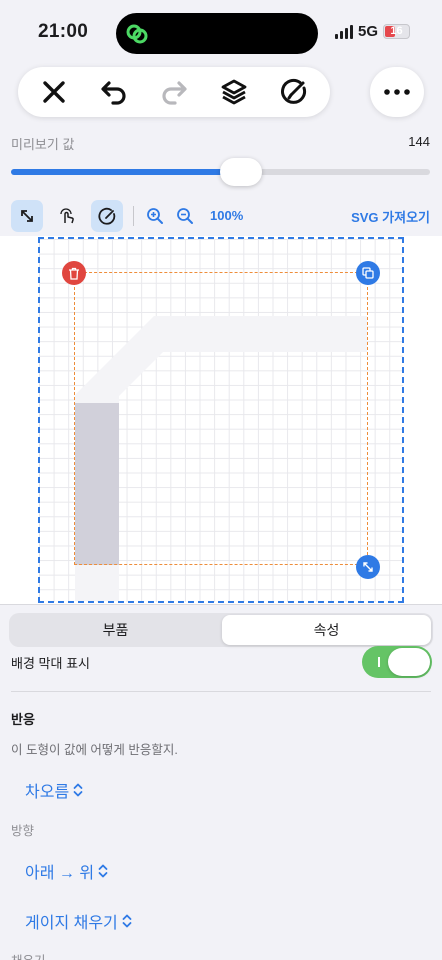  I want to click on fill-label: 채우기, so click(28, 955).